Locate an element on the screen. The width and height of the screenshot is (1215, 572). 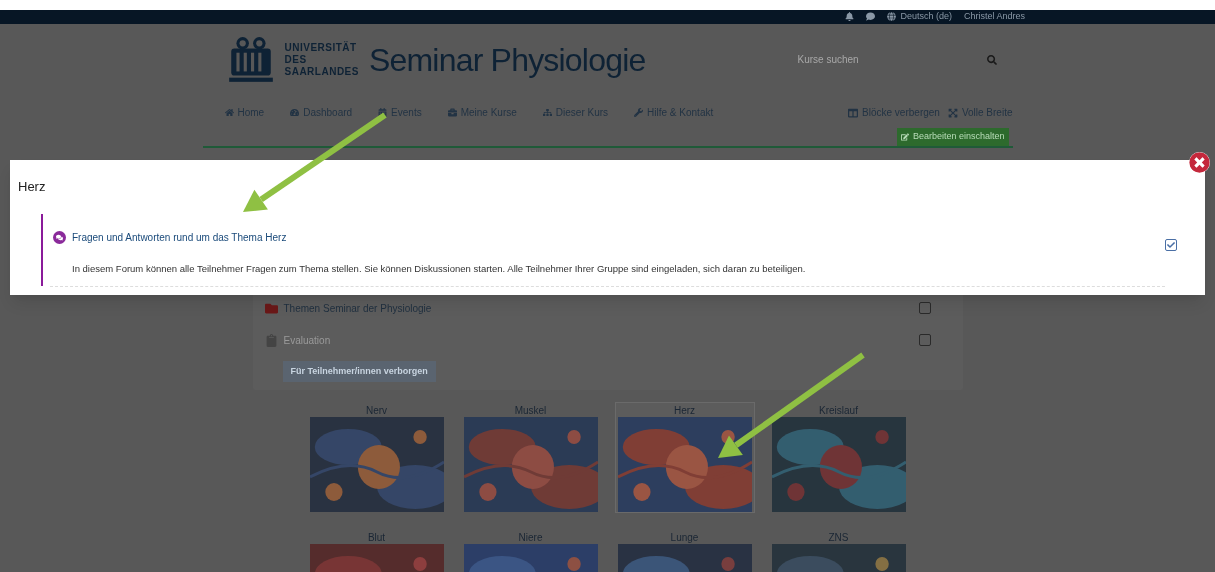
site-title: Seminar Physiologie is located at coordinates (507, 60).